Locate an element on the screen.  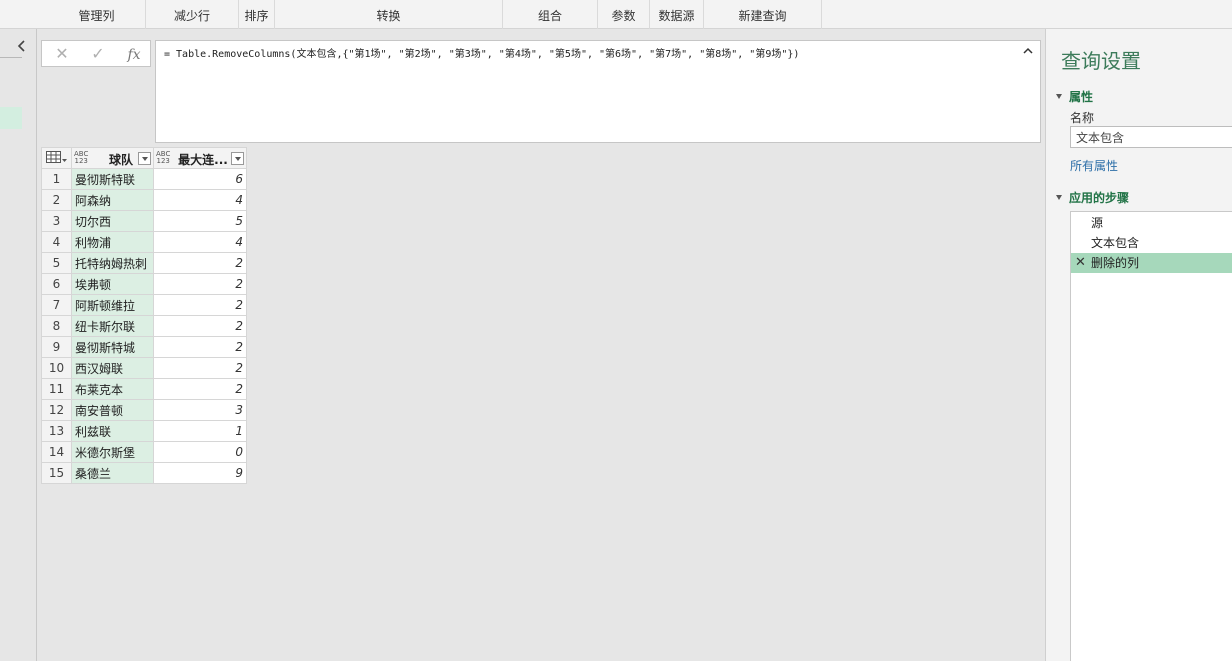
team-cell: 托特纳姆热刺 is located at coordinates (112, 263).